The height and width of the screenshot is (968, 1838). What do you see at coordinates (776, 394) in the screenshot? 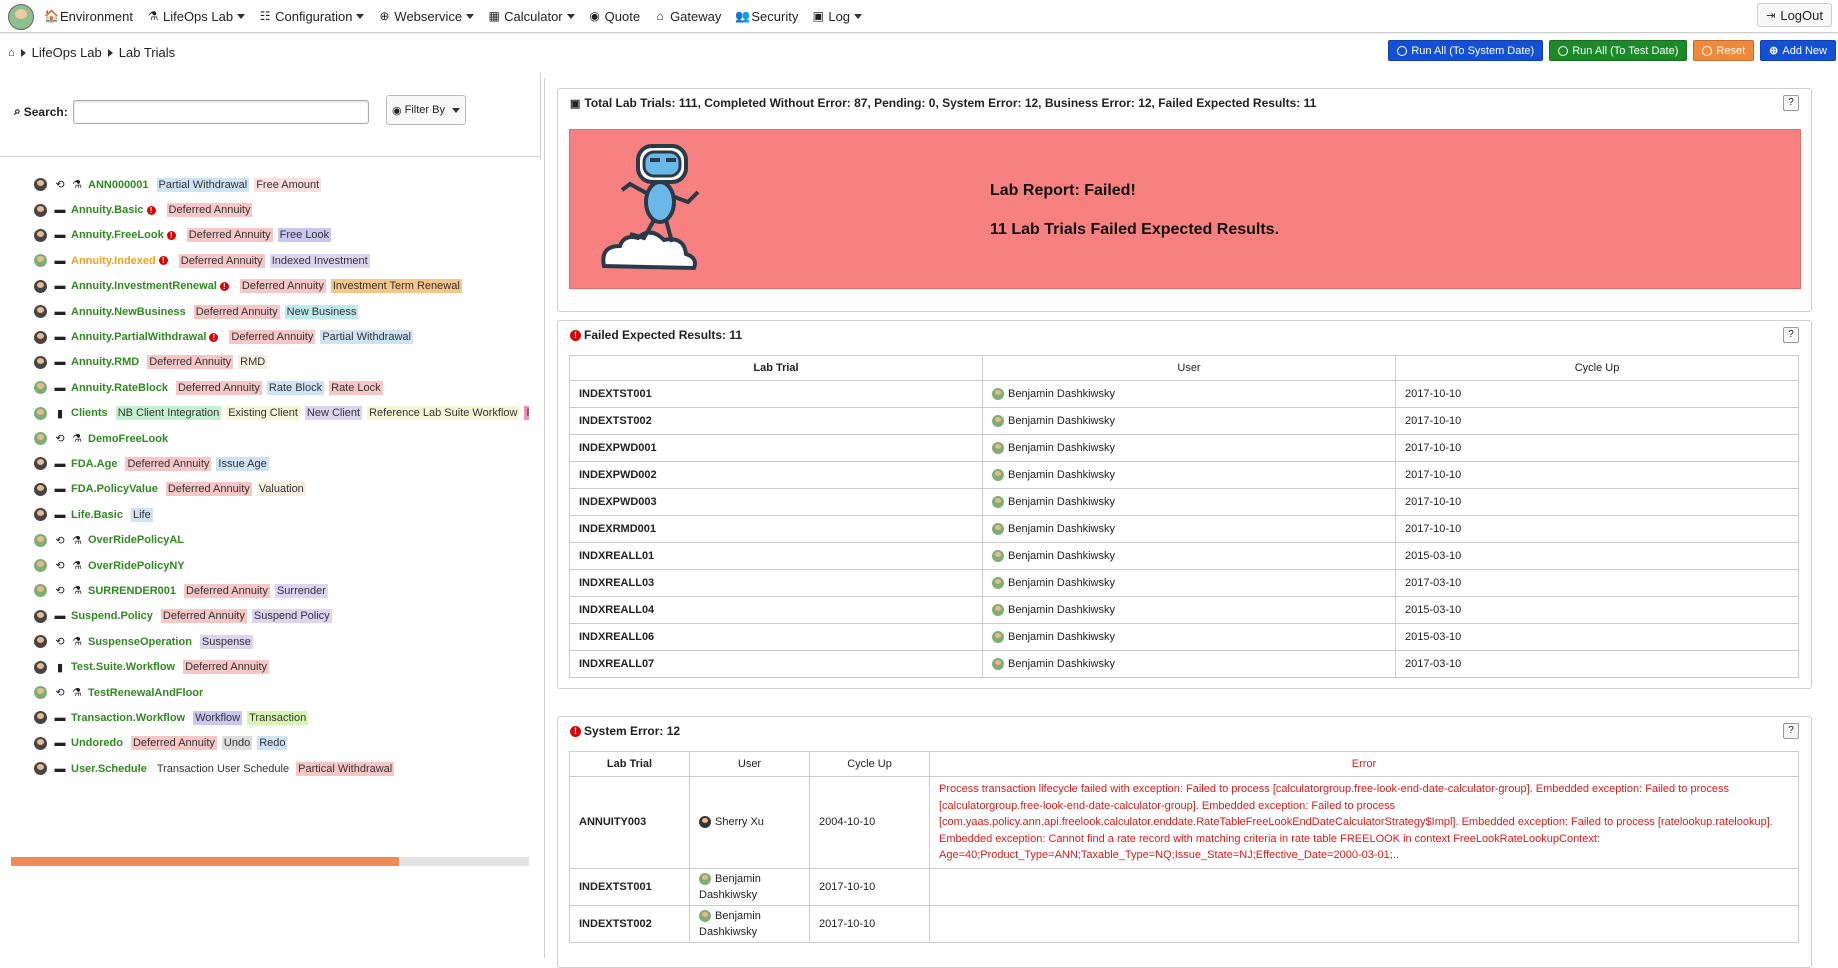
I see `lab-trial-cell: INDEXTST001` at bounding box center [776, 394].